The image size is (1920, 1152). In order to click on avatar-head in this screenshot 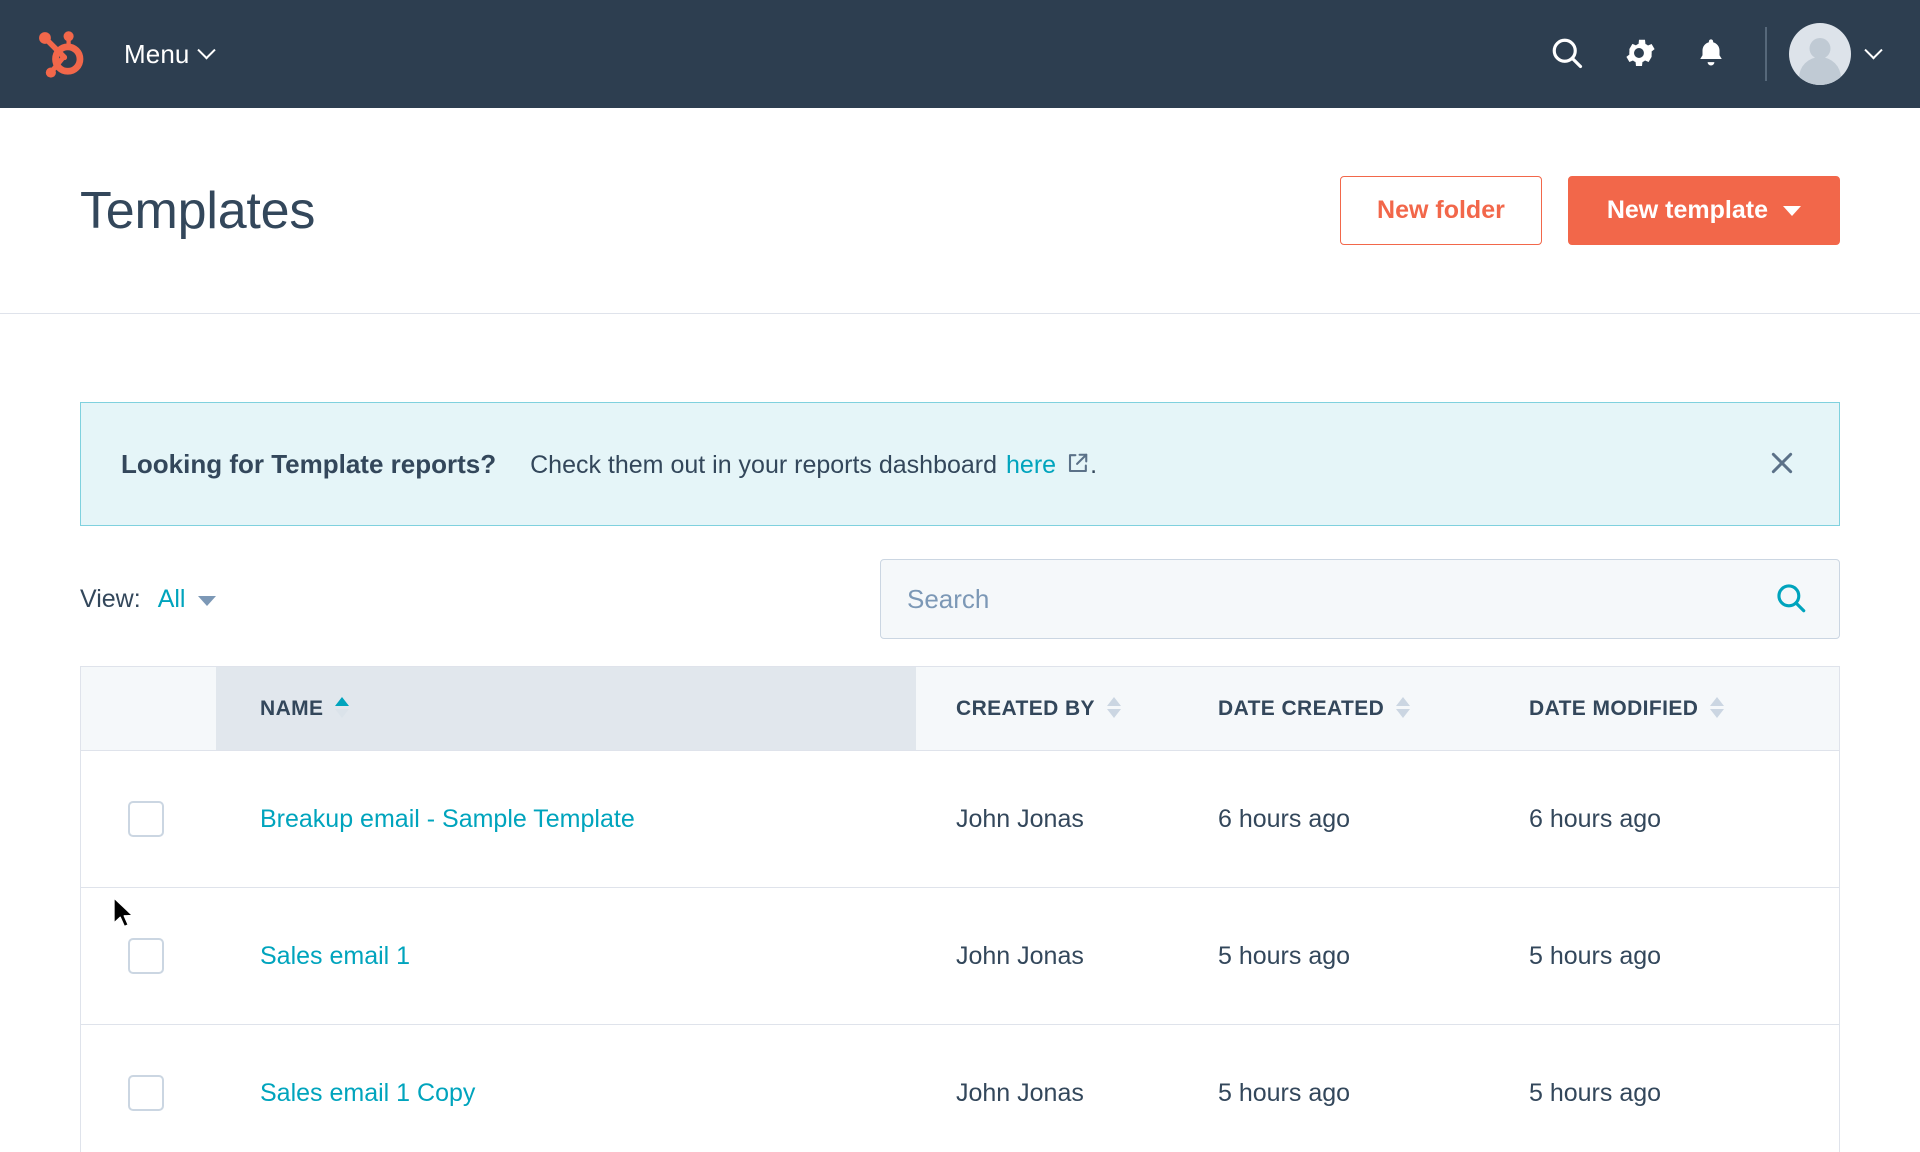, I will do `click(1820, 48)`.